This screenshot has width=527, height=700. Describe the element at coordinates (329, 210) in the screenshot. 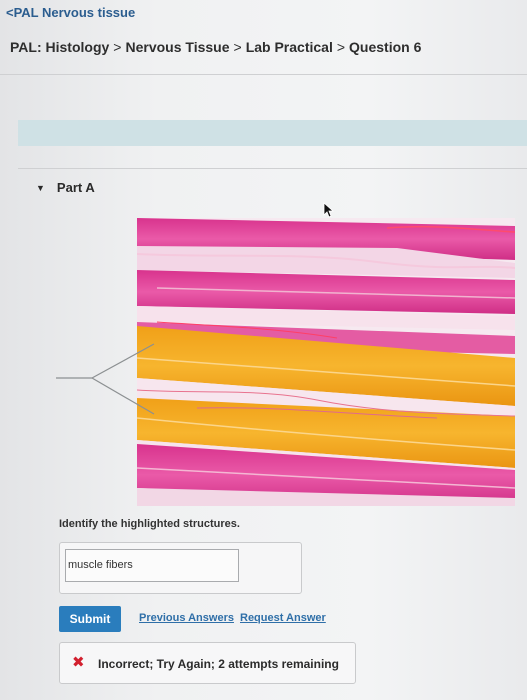

I see `mouse-cursor-icon` at that location.